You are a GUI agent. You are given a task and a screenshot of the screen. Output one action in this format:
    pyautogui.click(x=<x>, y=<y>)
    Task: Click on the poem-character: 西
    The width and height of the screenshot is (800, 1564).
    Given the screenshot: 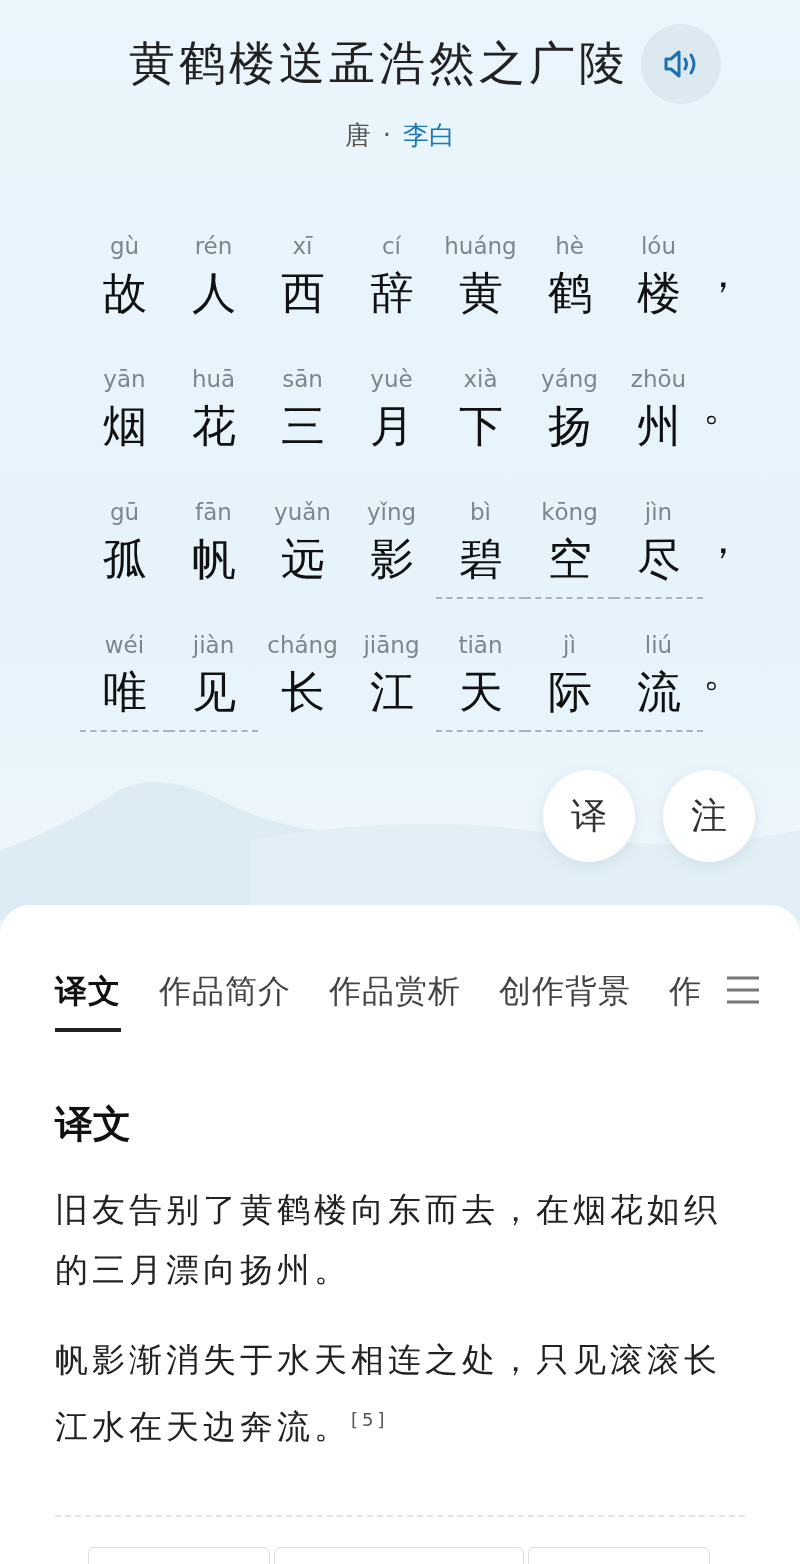 What is the action you would take?
    pyautogui.click(x=302, y=293)
    